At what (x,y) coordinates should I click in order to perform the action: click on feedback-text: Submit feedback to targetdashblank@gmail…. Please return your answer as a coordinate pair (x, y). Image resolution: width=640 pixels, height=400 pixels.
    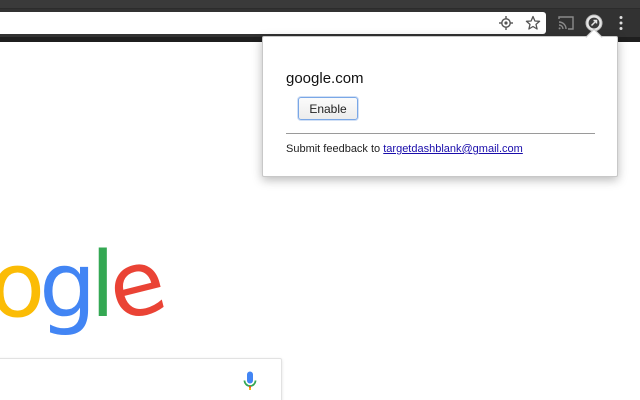
    Looking at the image, I should click on (404, 149).